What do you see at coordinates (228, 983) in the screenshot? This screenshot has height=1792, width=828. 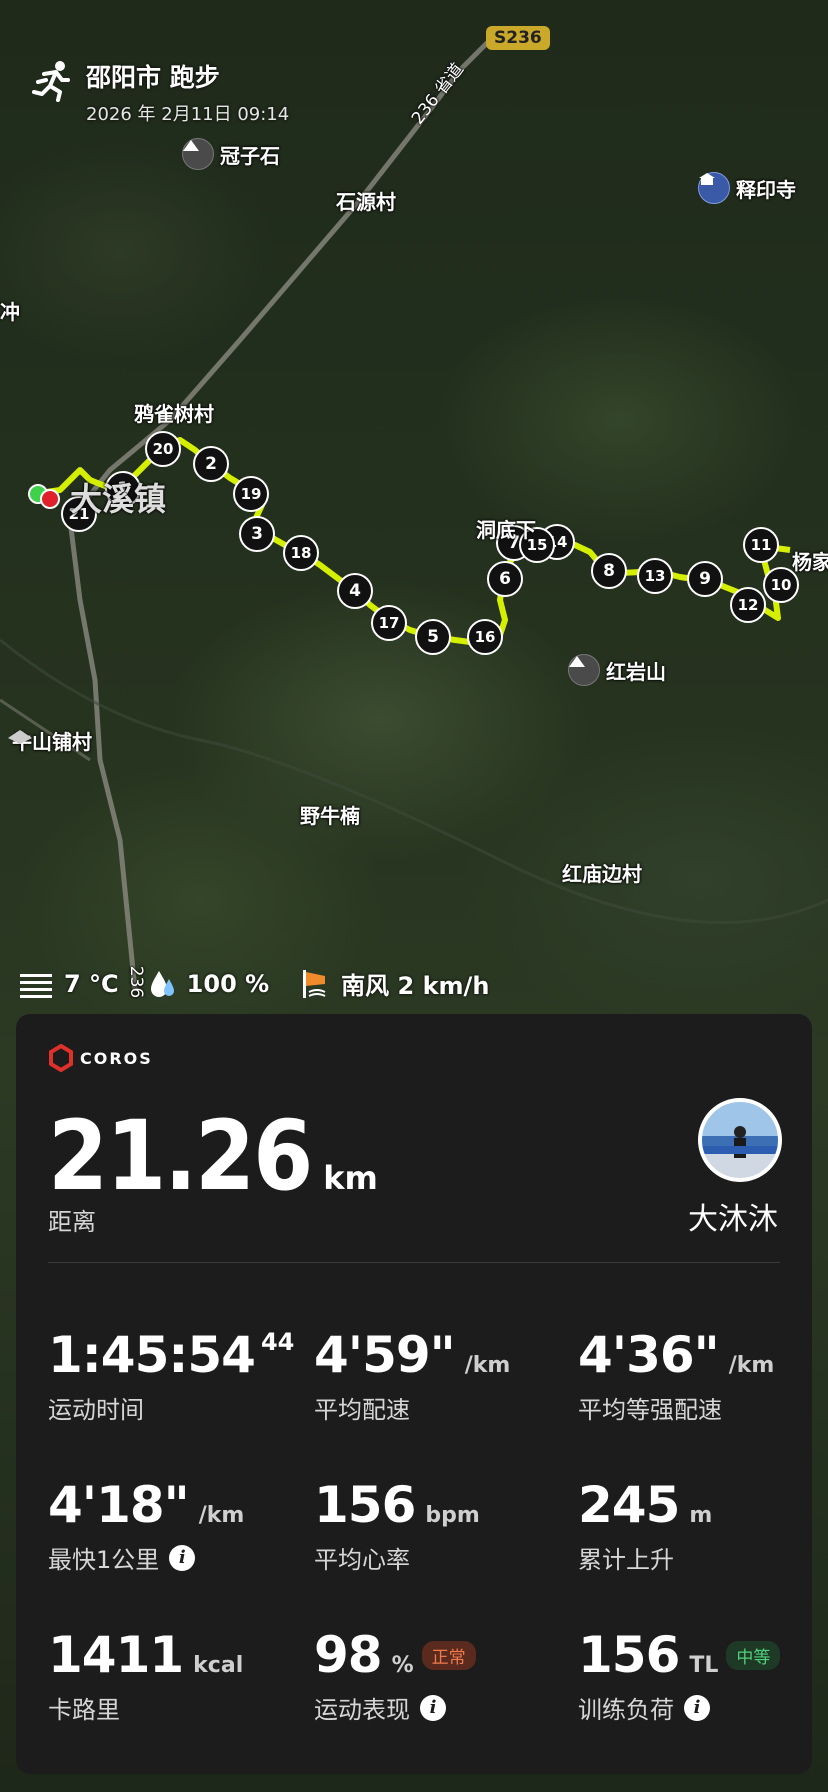 I see `humidity-value: 100 %` at bounding box center [228, 983].